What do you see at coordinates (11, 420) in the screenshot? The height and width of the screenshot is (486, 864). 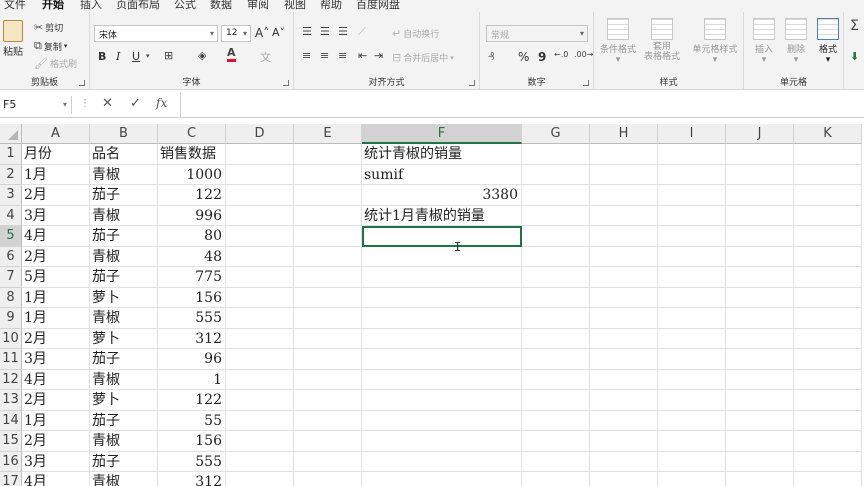 I see `row-header: 14` at bounding box center [11, 420].